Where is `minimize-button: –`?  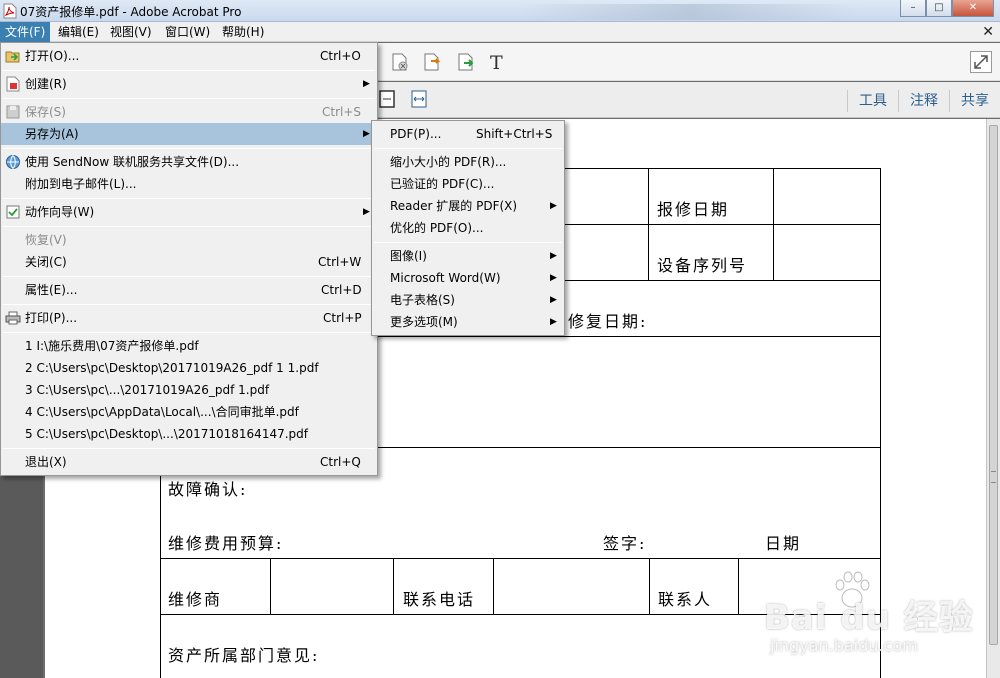
minimize-button: – is located at coordinates (913, 8).